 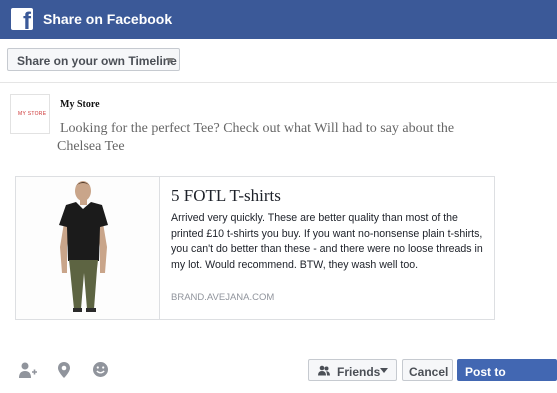 I want to click on link-title: 5 FOTL T-shirts, so click(x=226, y=195).